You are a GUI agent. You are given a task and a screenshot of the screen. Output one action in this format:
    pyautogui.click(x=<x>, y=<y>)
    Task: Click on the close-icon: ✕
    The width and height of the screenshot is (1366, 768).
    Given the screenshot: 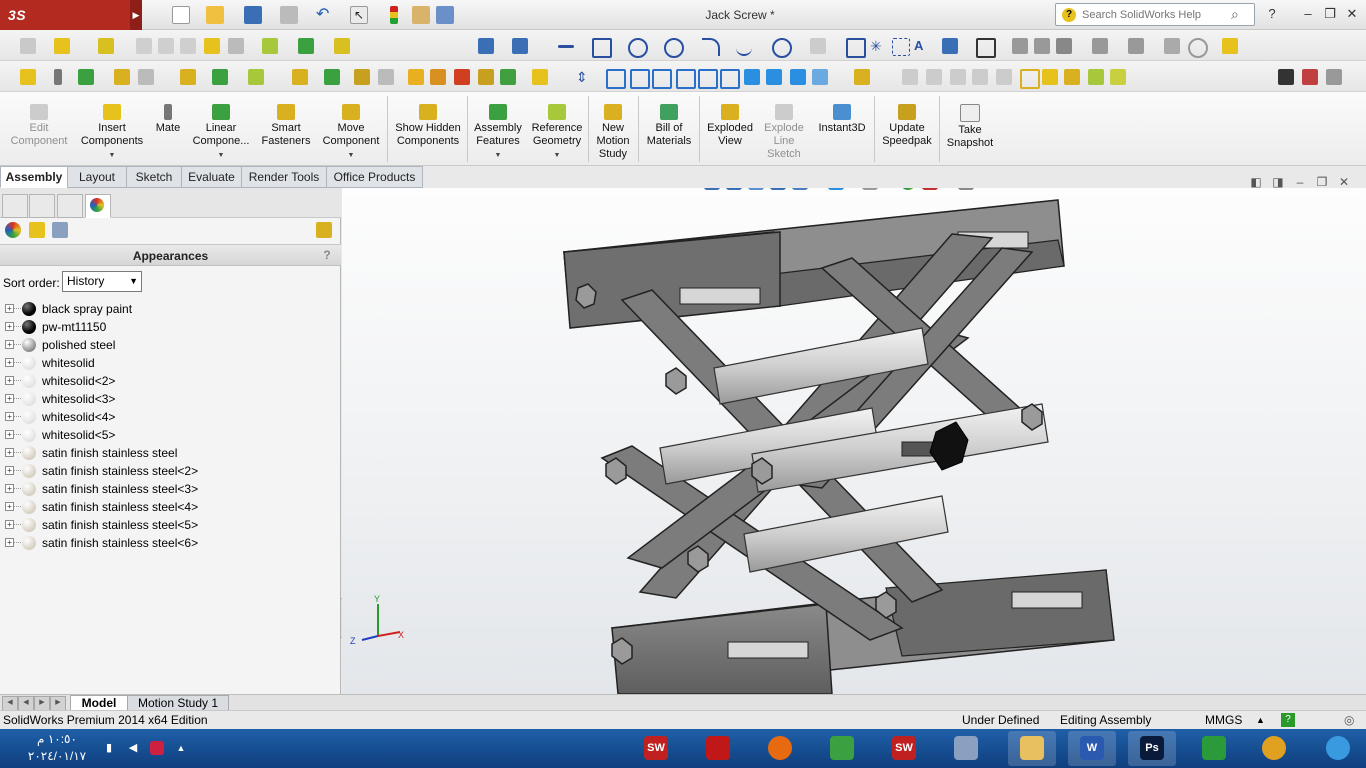 What is the action you would take?
    pyautogui.click(x=1352, y=14)
    